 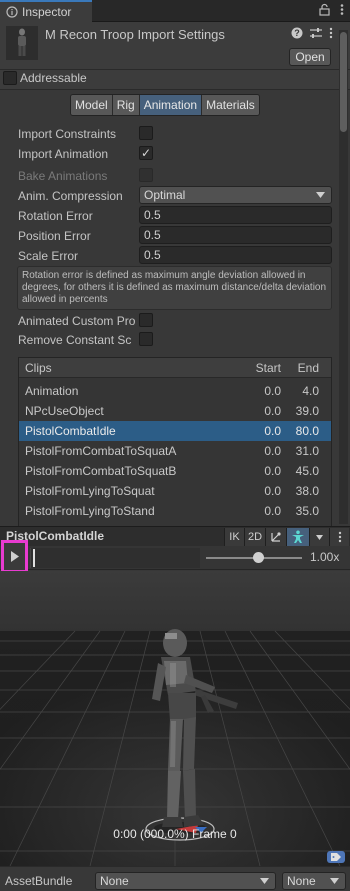 I want to click on bake-animations-checkbox, so click(x=146, y=175).